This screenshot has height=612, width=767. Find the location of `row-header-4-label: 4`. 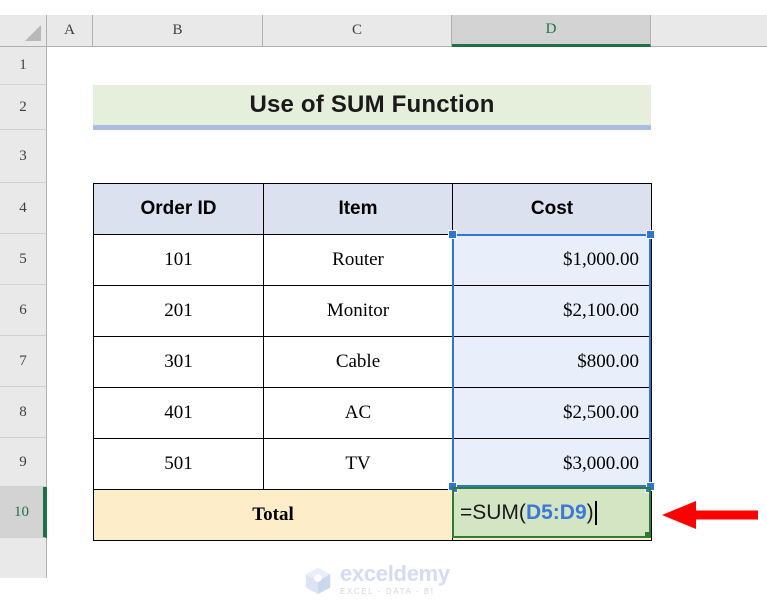

row-header-4-label: 4 is located at coordinates (23, 207).